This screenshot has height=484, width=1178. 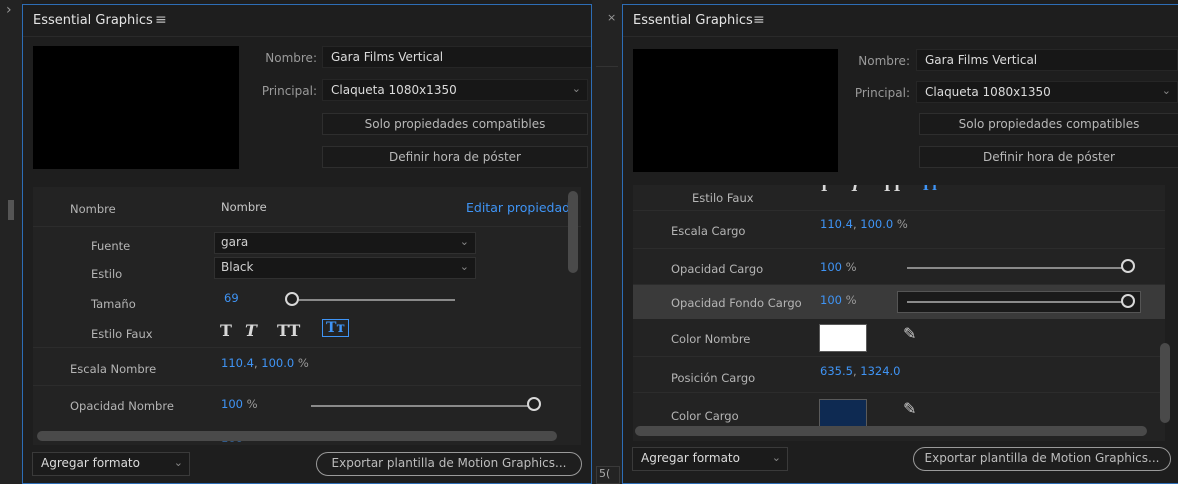 I want to click on escala-y: 100.0, so click(x=277, y=363).